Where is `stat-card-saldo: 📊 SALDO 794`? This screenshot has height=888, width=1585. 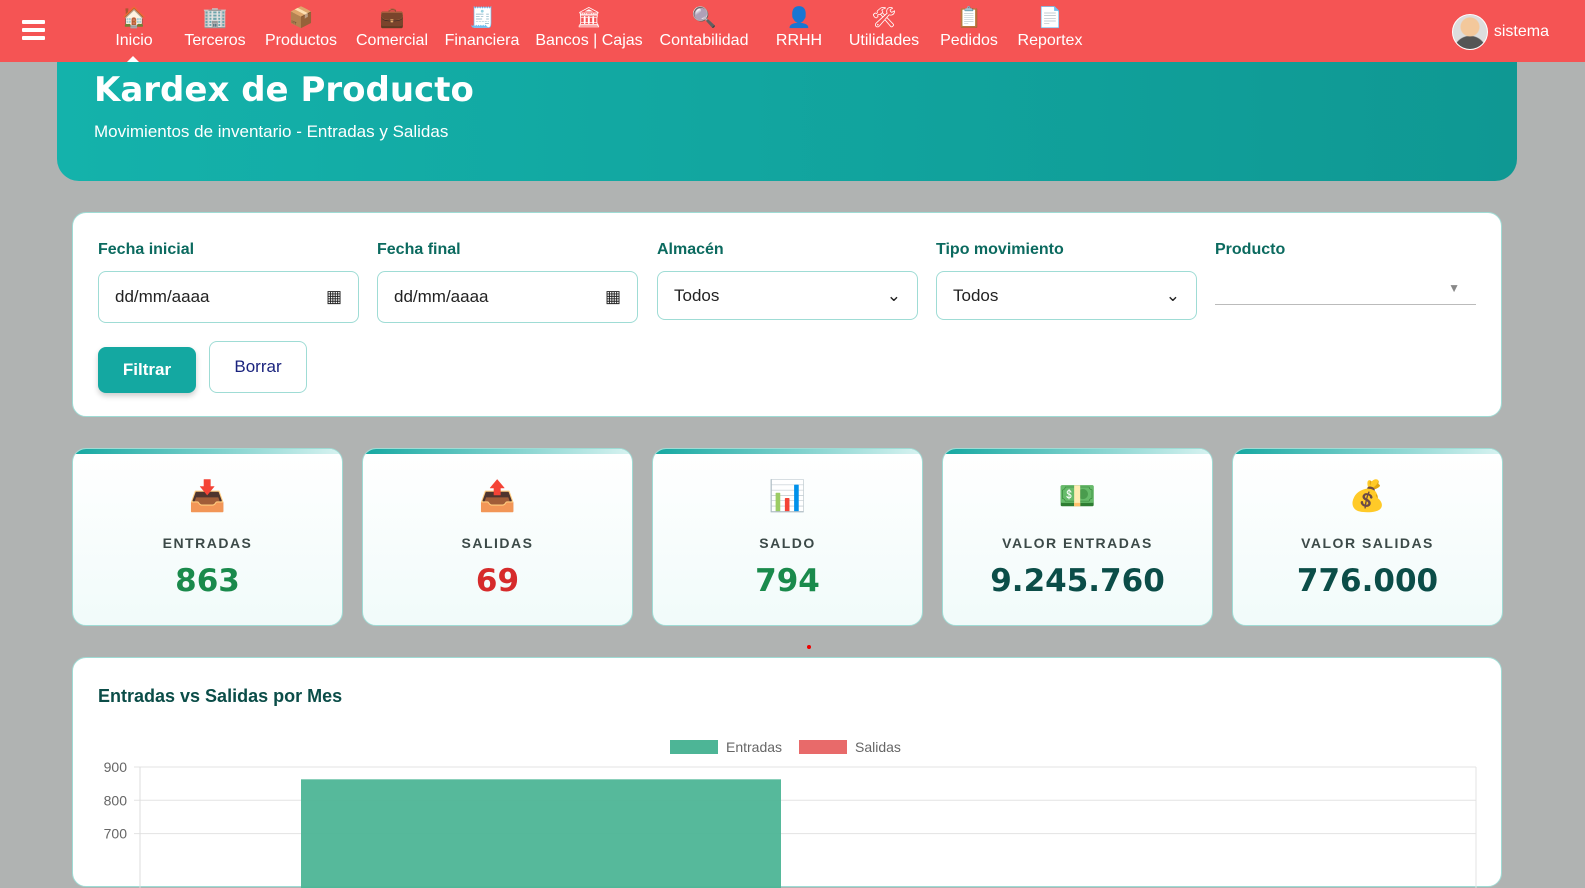 stat-card-saldo: 📊 SALDO 794 is located at coordinates (787, 537).